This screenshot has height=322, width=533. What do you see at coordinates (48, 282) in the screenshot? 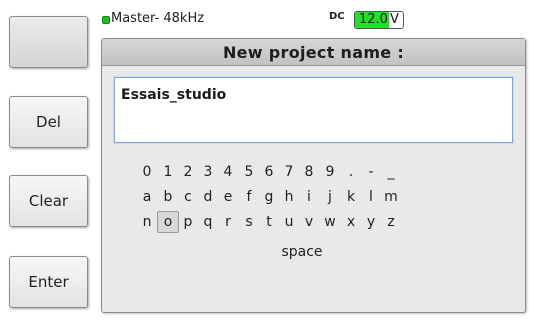
I see `enter-button: Enter` at bounding box center [48, 282].